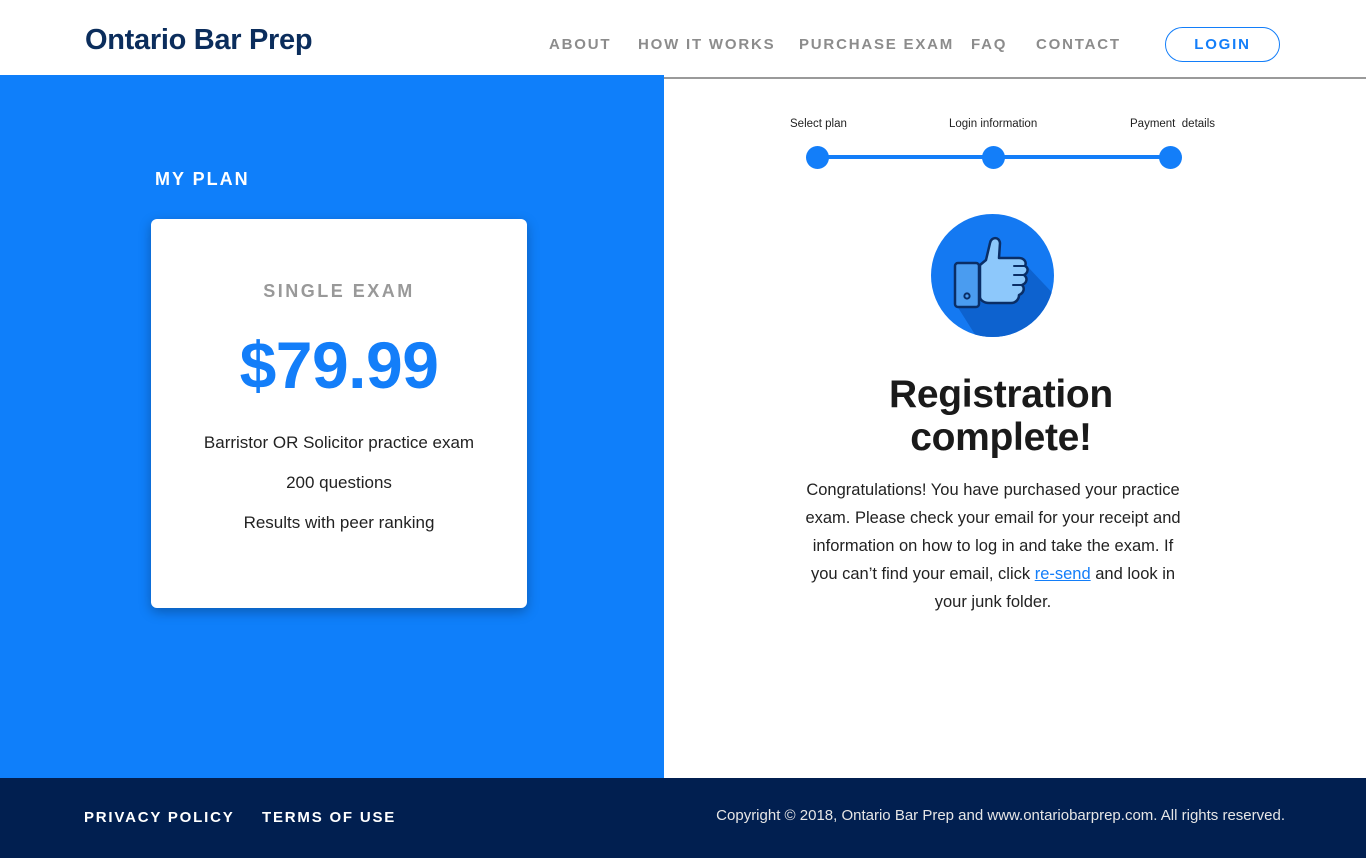 This screenshot has height=858, width=1366. What do you see at coordinates (818, 124) in the screenshot?
I see `step-label-select-plan: Select plan` at bounding box center [818, 124].